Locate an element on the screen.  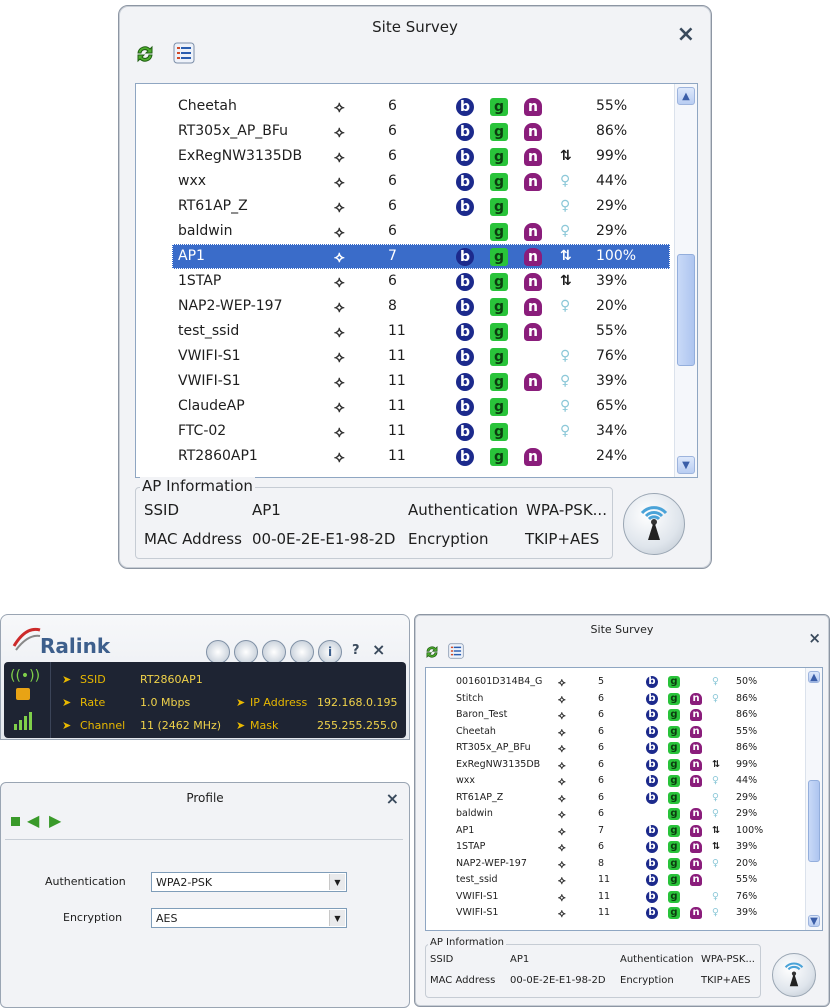
network-row: FTC-02 ⟡ 11 b g ♀ 34% is located at coordinates (421, 431).